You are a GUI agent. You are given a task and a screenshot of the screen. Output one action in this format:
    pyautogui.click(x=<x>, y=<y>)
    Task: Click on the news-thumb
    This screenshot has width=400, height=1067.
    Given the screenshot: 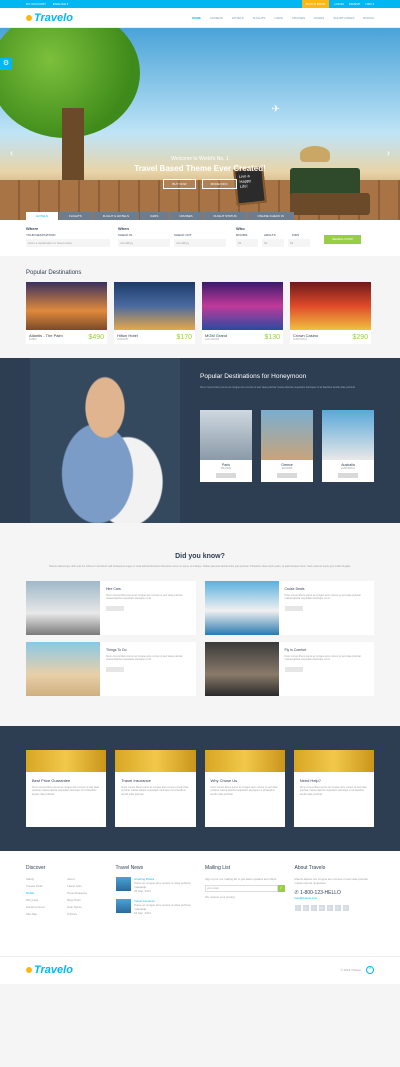 What is the action you would take?
    pyautogui.click(x=123, y=905)
    